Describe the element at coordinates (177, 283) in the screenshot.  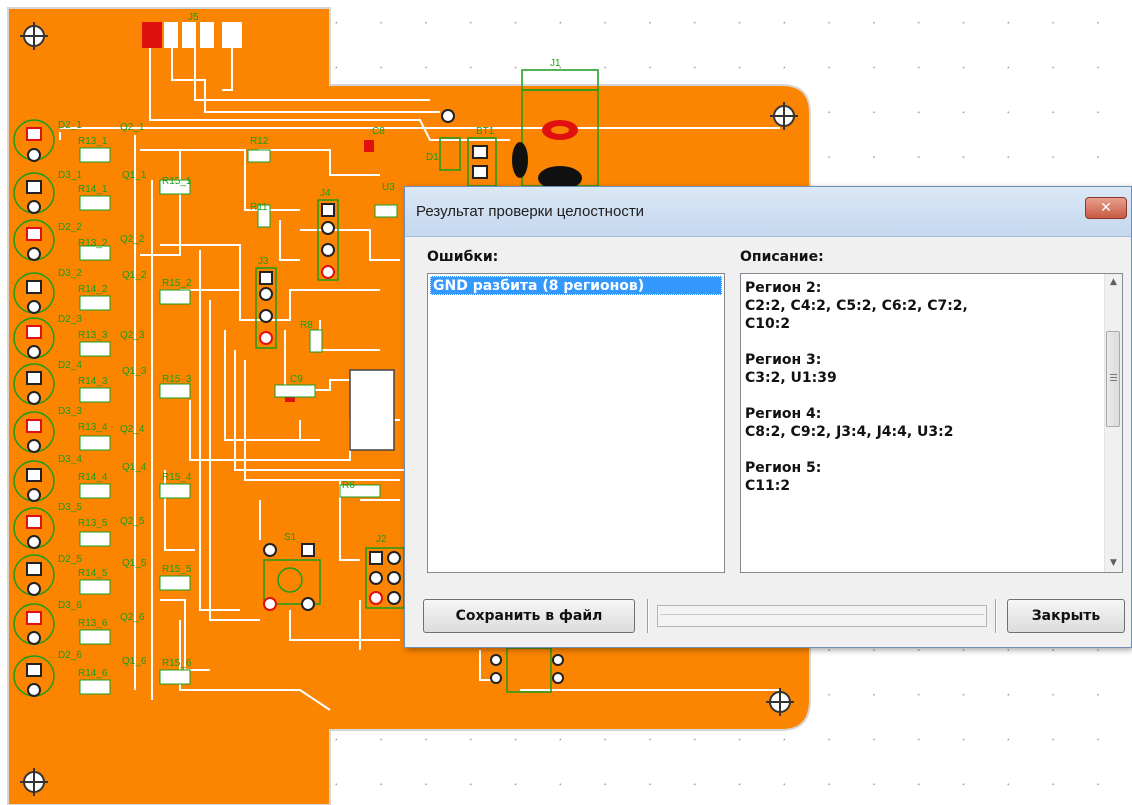
I see `label-r15-2: R15_2` at that location.